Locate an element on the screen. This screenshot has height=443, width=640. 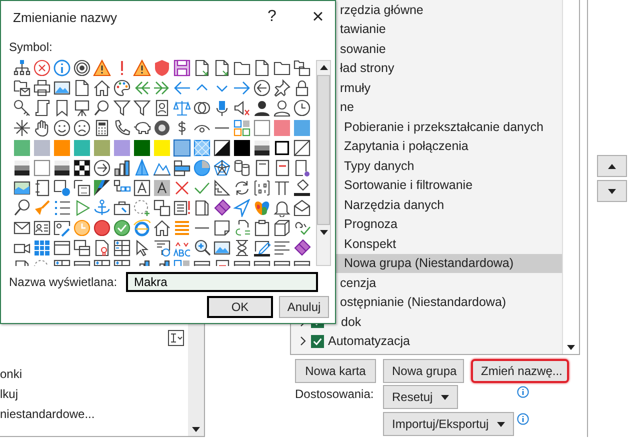
target-icon is located at coordinates (82, 68).